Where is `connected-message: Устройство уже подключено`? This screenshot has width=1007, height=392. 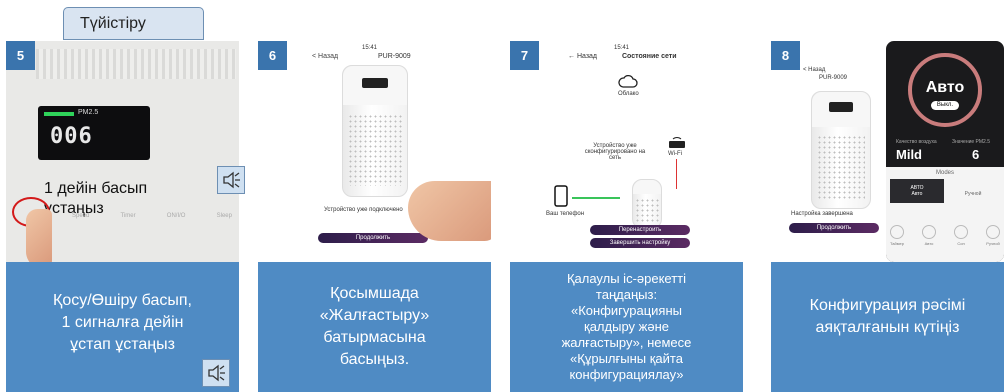 connected-message: Устройство уже подключено is located at coordinates (363, 210).